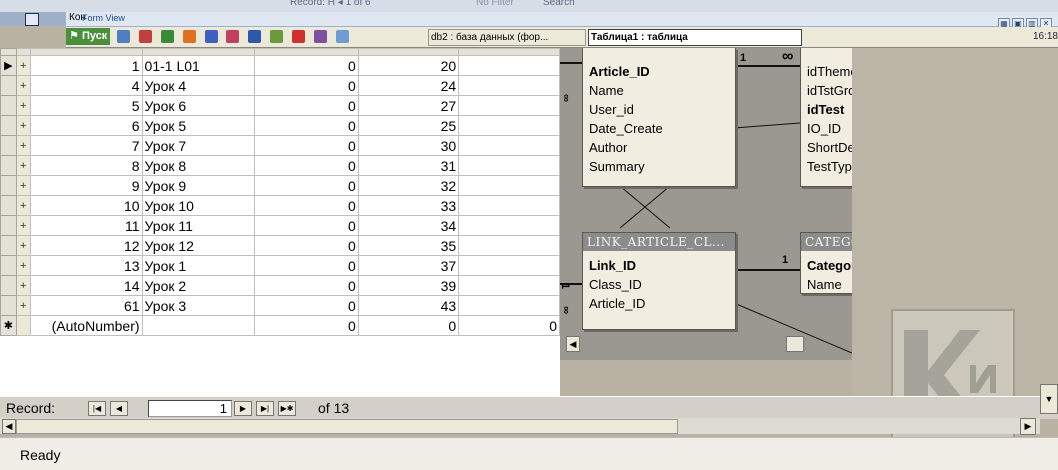  Describe the element at coordinates (695, 37) in the screenshot. I see `taskbar-item-table1: Таблица1 : таблица` at that location.